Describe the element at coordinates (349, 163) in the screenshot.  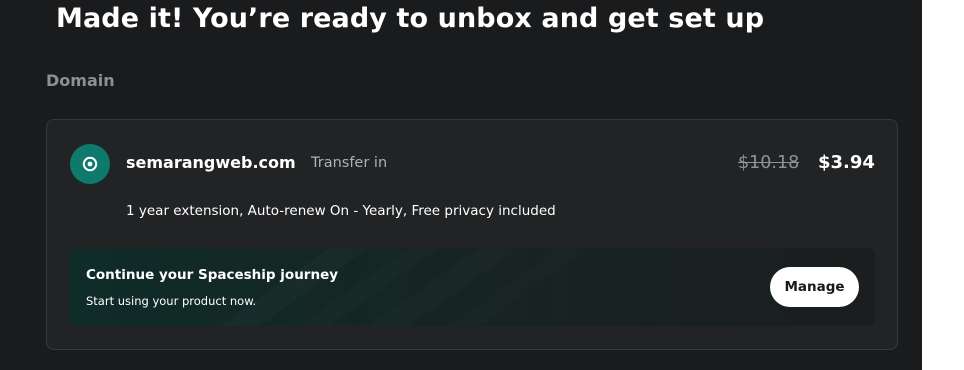
I see `domain-action-type: Transfer in` at that location.